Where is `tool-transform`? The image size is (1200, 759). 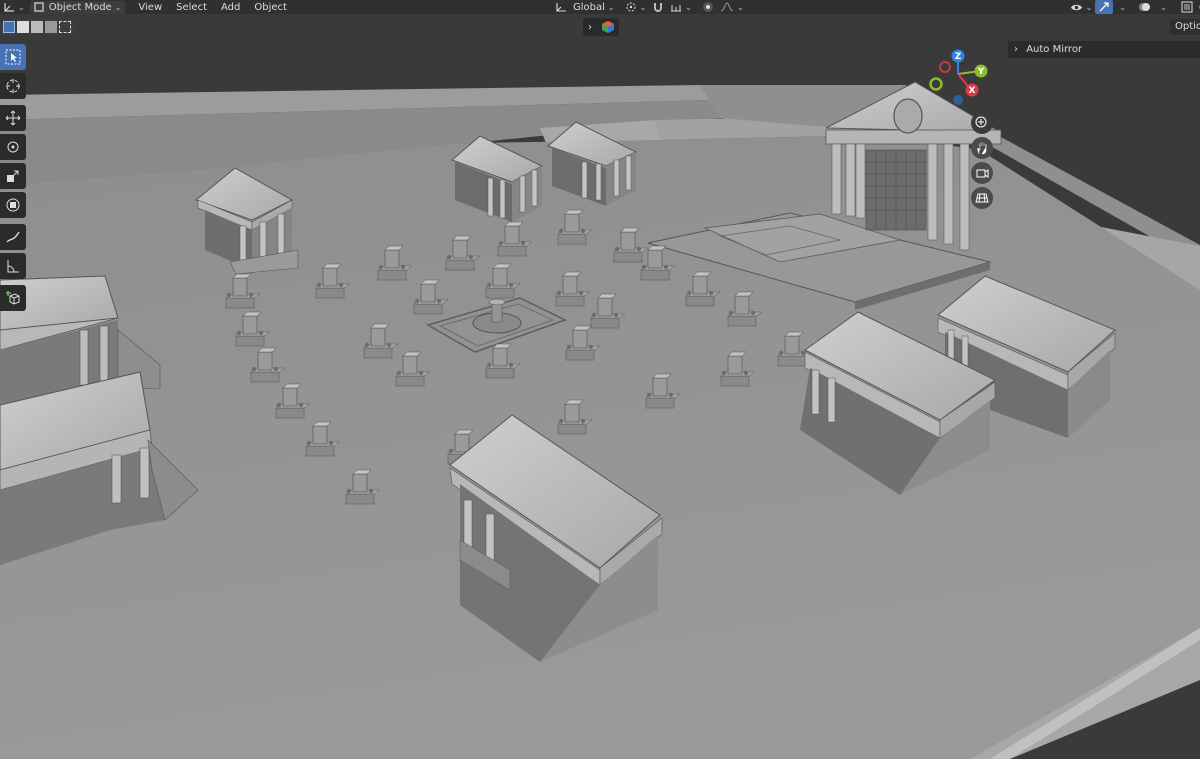 tool-transform is located at coordinates (13, 205).